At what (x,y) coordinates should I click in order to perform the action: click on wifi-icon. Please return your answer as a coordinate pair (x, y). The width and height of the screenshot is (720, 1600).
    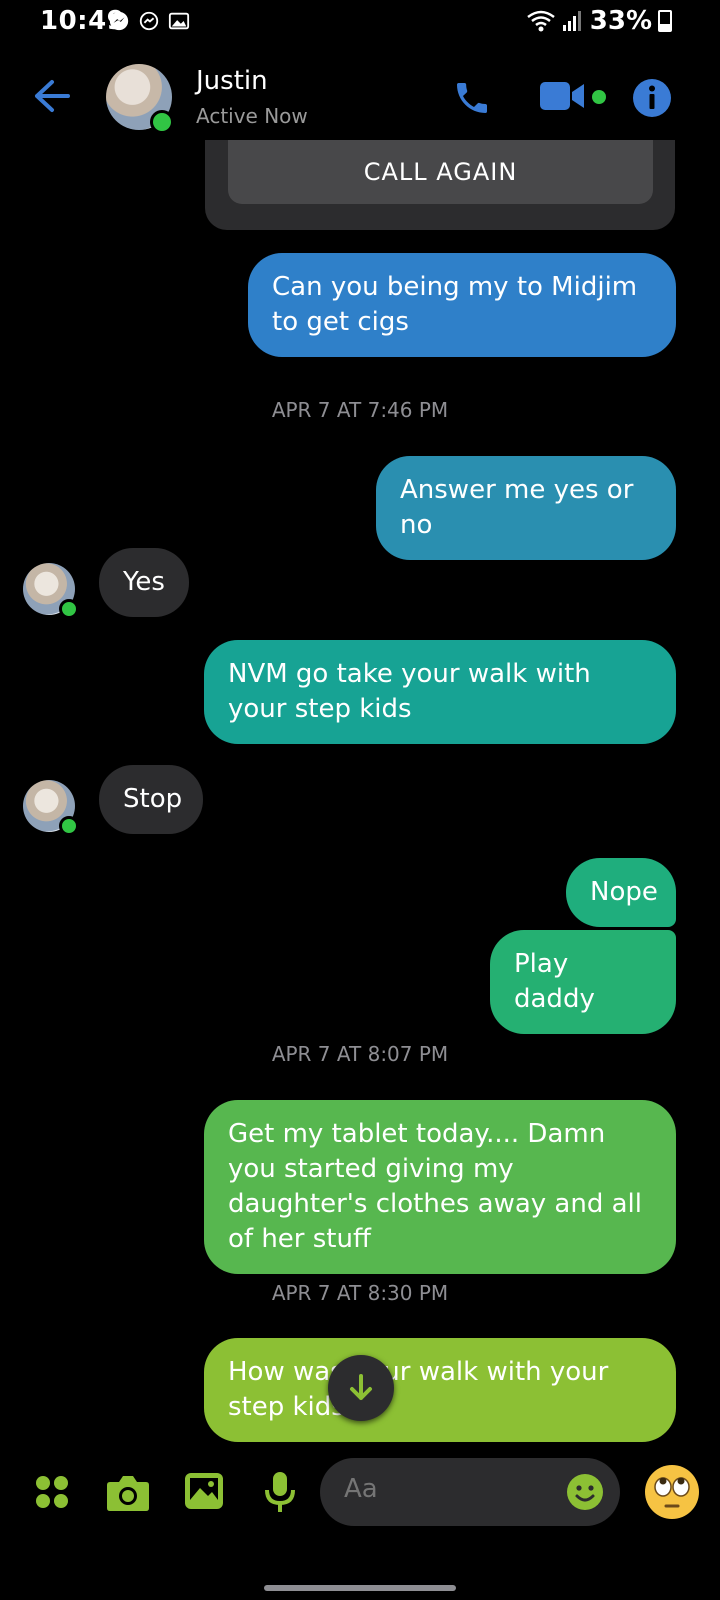
    Looking at the image, I should click on (541, 21).